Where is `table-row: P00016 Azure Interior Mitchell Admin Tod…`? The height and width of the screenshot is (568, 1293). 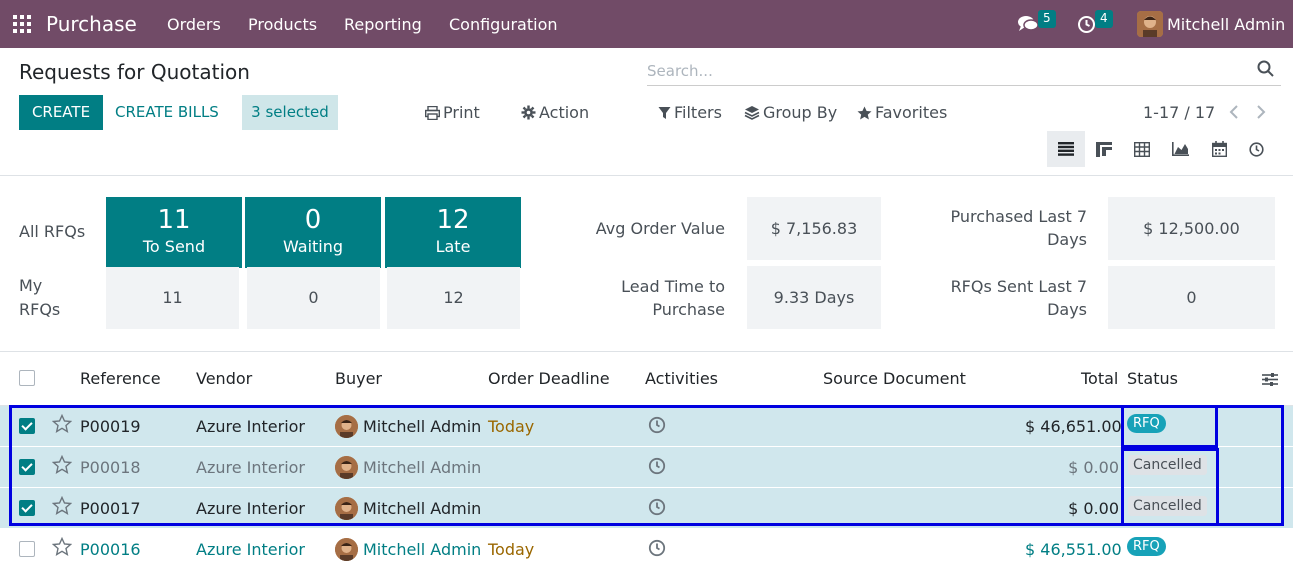
table-row: P00016 Azure Interior Mitchell Admin Tod… is located at coordinates (646, 548).